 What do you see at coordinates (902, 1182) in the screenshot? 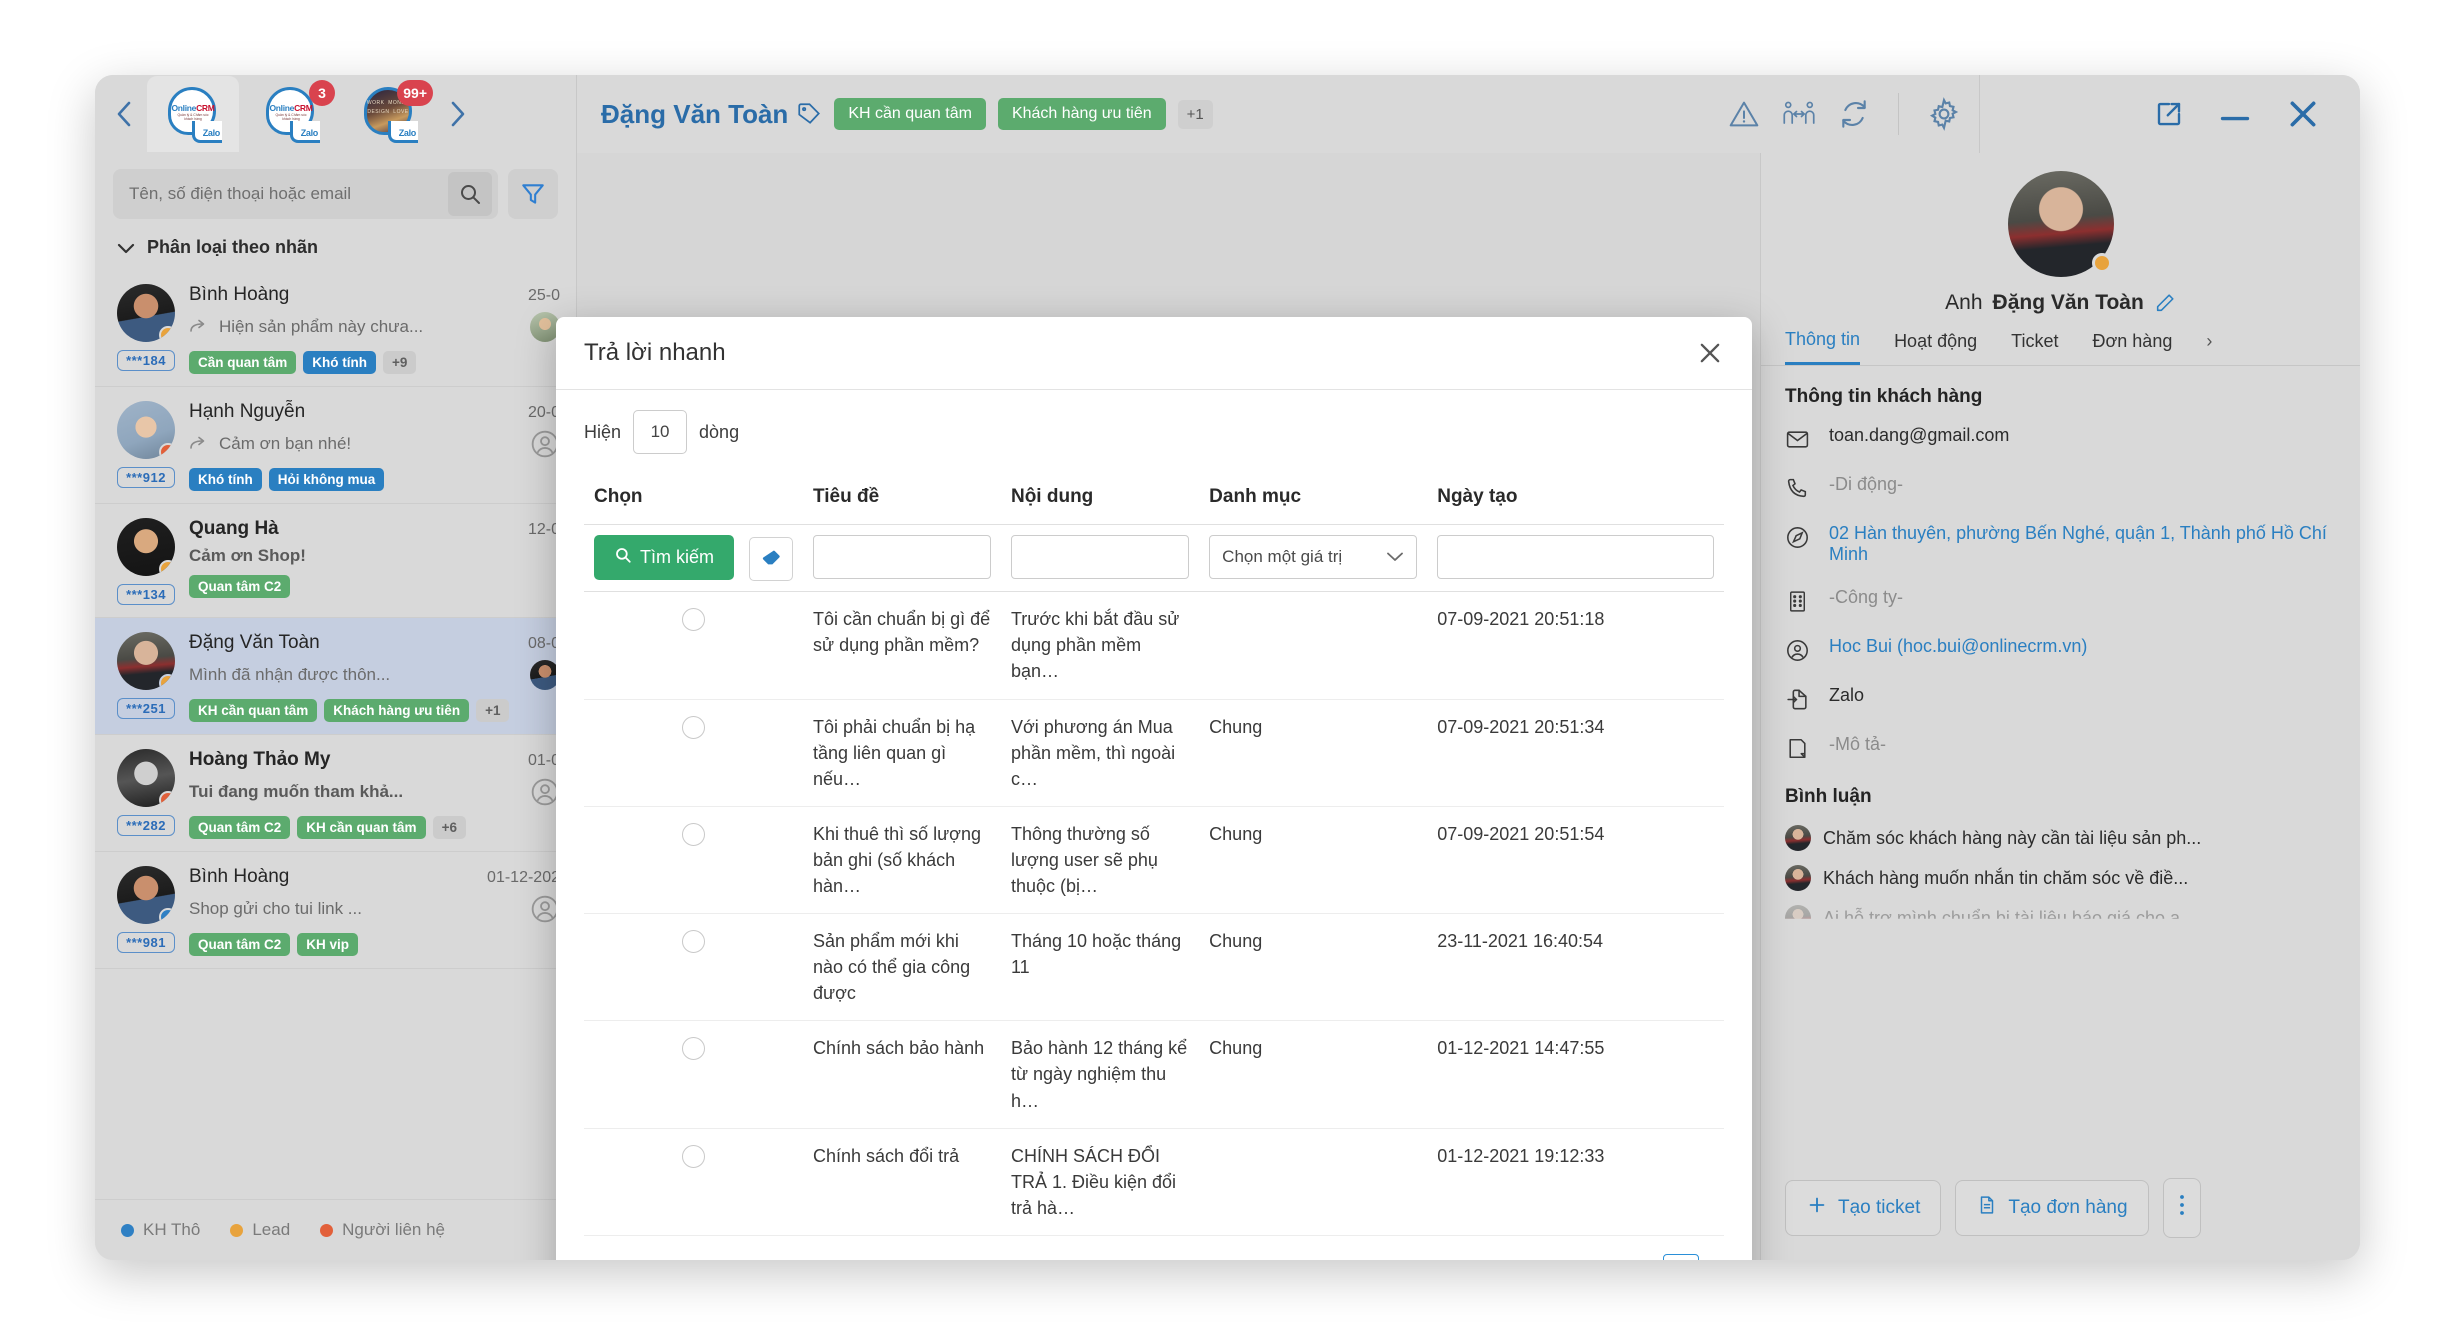
I see `row-title: Chính sách đổi trả` at bounding box center [902, 1182].